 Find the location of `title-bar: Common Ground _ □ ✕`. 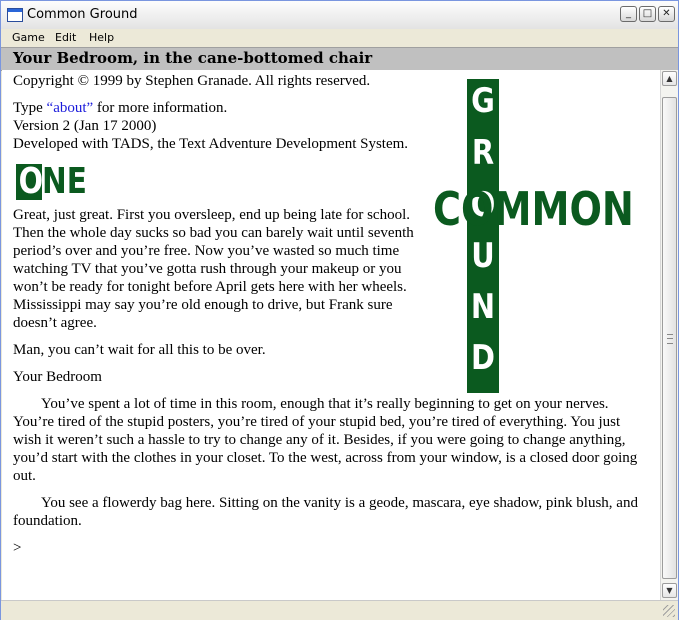

title-bar: Common Ground _ □ ✕ is located at coordinates (339, 15).